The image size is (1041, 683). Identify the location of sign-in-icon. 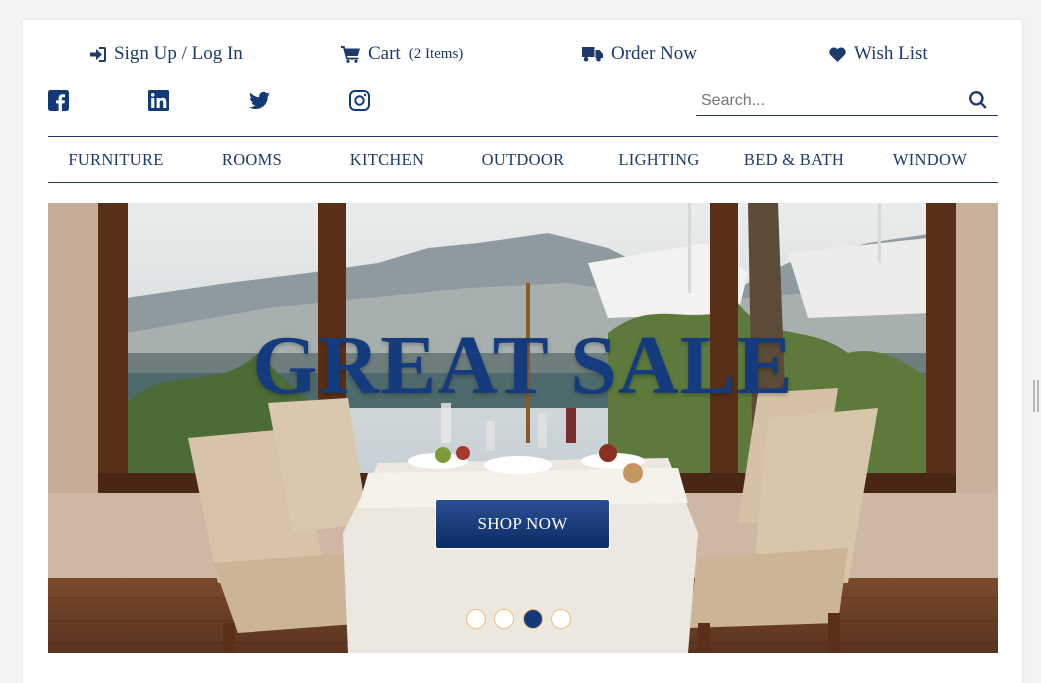
(97, 54).